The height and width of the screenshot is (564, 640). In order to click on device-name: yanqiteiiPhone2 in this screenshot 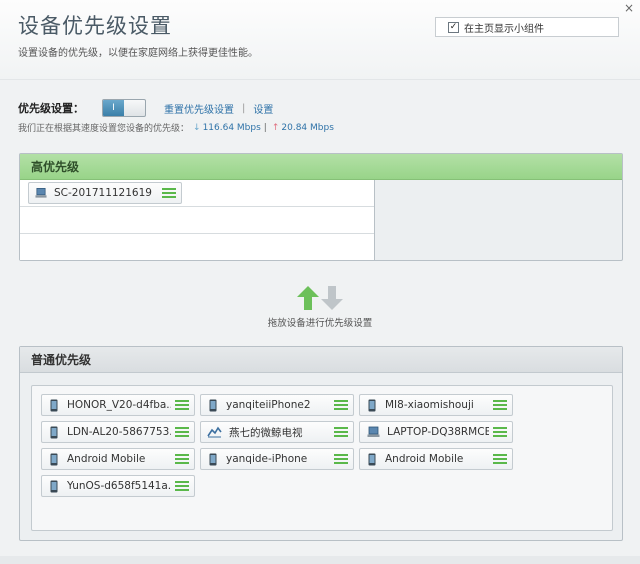, I will do `click(268, 405)`.